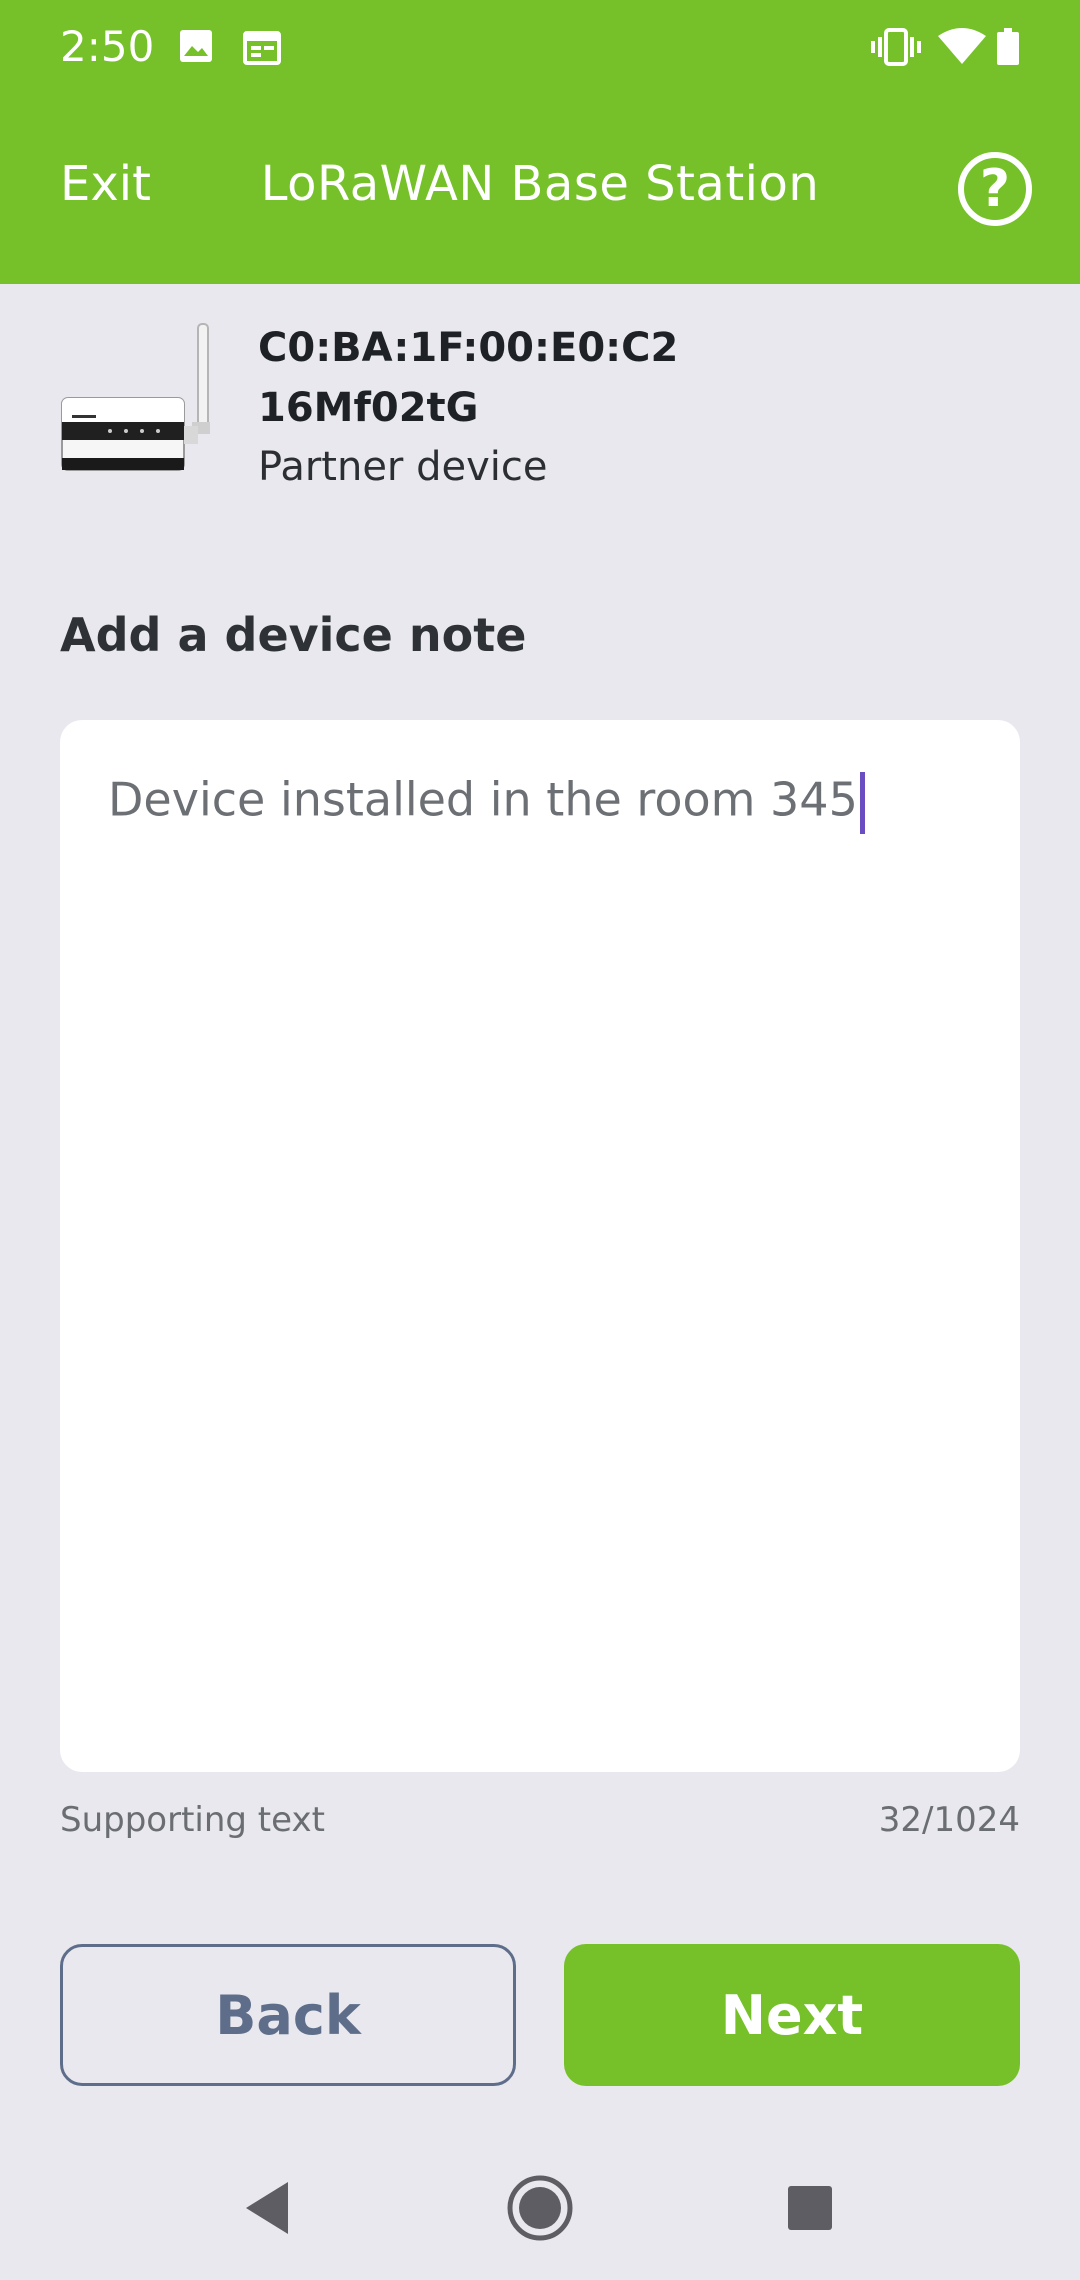  I want to click on device-type: Partner device, so click(403, 467).